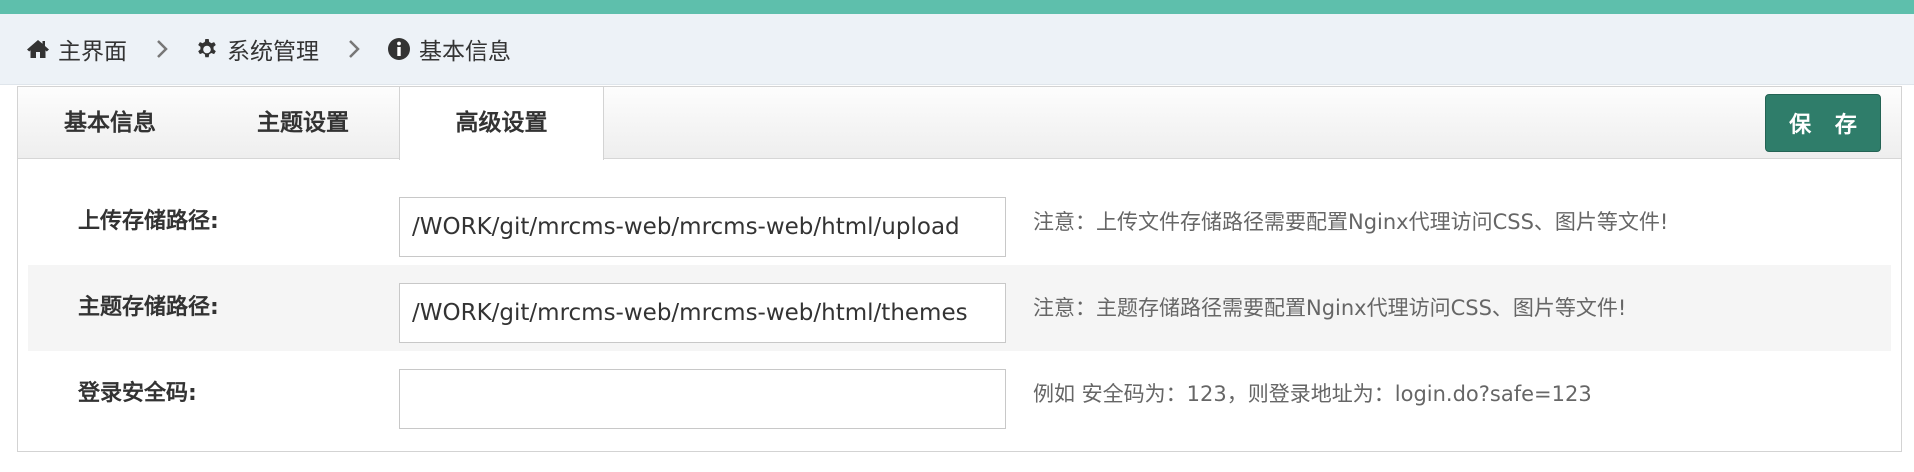 Image resolution: width=1914 pixels, height=472 pixels. I want to click on gear-icon, so click(207, 48).